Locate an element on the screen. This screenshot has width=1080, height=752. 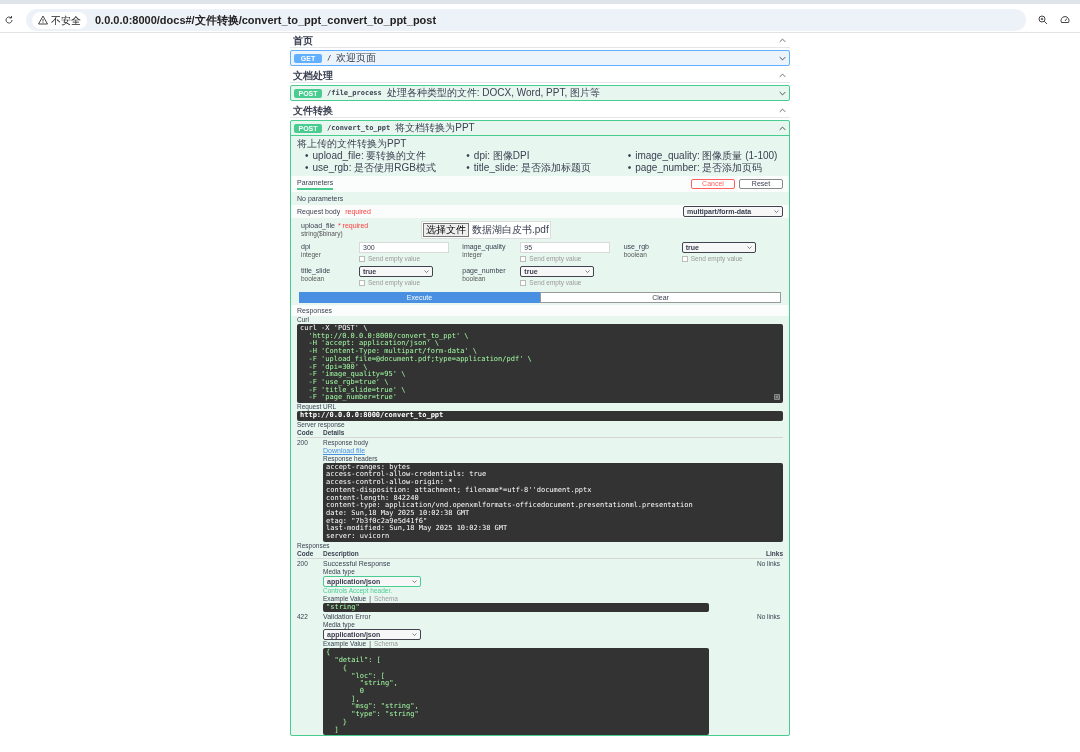
parameter-note: title_slide: 是否添加标题页 is located at coordinates (532, 167).